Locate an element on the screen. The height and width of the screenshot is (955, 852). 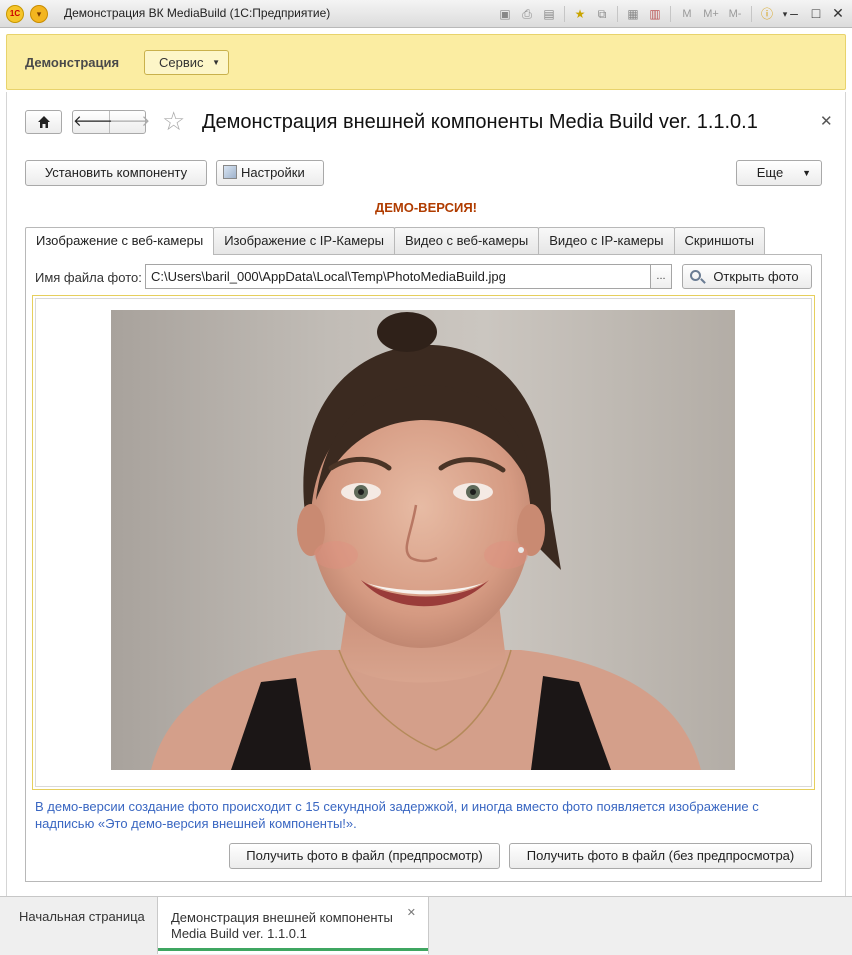
favorites-icon: ★ is located at coordinates (580, 14).